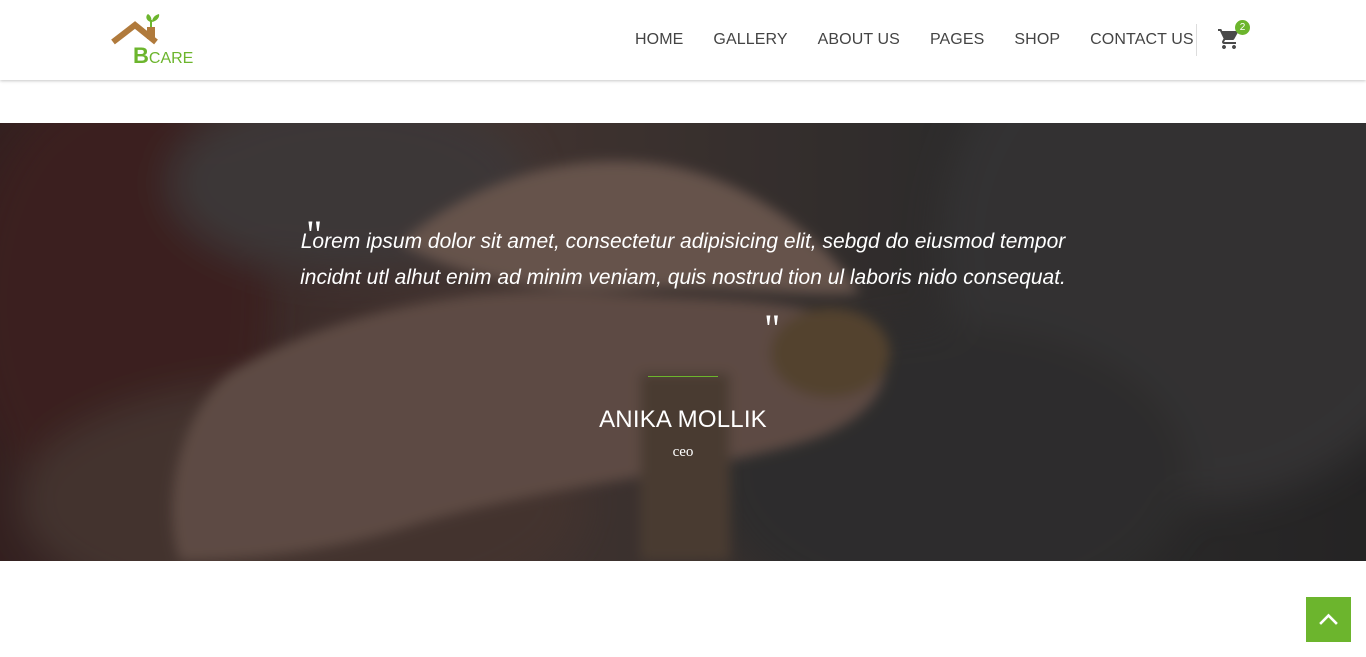  Describe the element at coordinates (1037, 40) in the screenshot. I see `nav-item-shop: SHOP` at that location.